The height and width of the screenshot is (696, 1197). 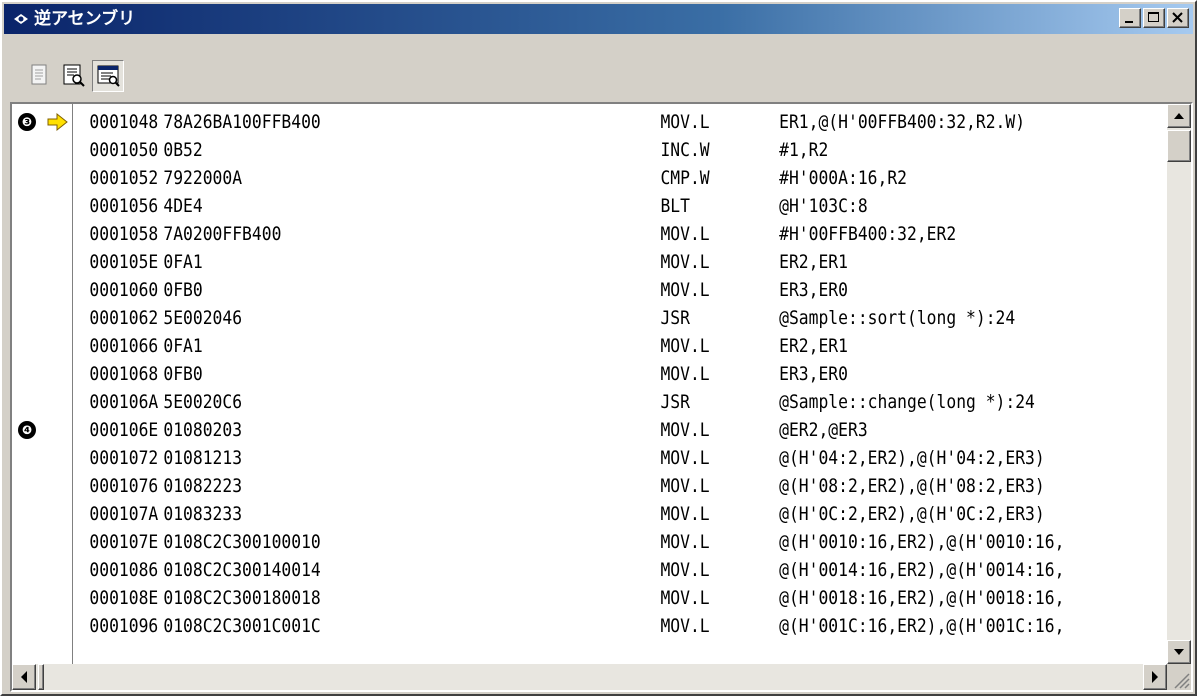 What do you see at coordinates (57, 122) in the screenshot?
I see `current-pc-arrow-icon` at bounding box center [57, 122].